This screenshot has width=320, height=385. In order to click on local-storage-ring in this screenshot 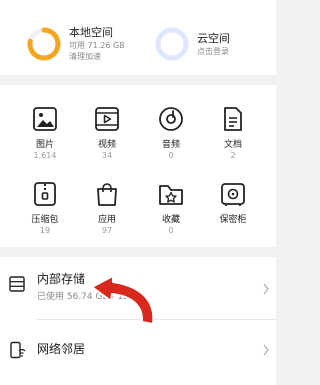, I will do `click(44, 44)`.